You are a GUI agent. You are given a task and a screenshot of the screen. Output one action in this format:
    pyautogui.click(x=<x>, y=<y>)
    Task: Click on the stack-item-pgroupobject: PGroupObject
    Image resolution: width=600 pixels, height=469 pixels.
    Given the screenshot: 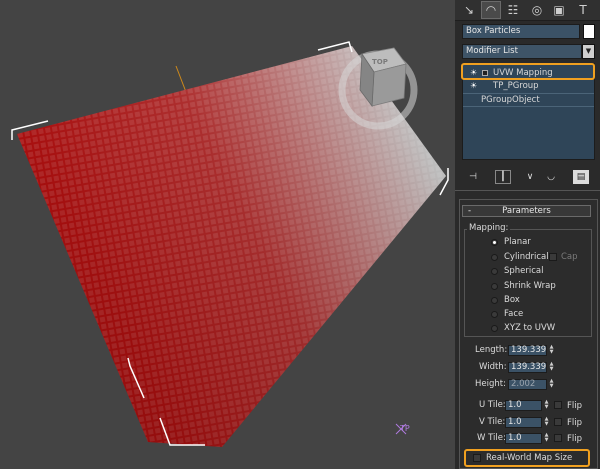 What is the action you would take?
    pyautogui.click(x=528, y=100)
    